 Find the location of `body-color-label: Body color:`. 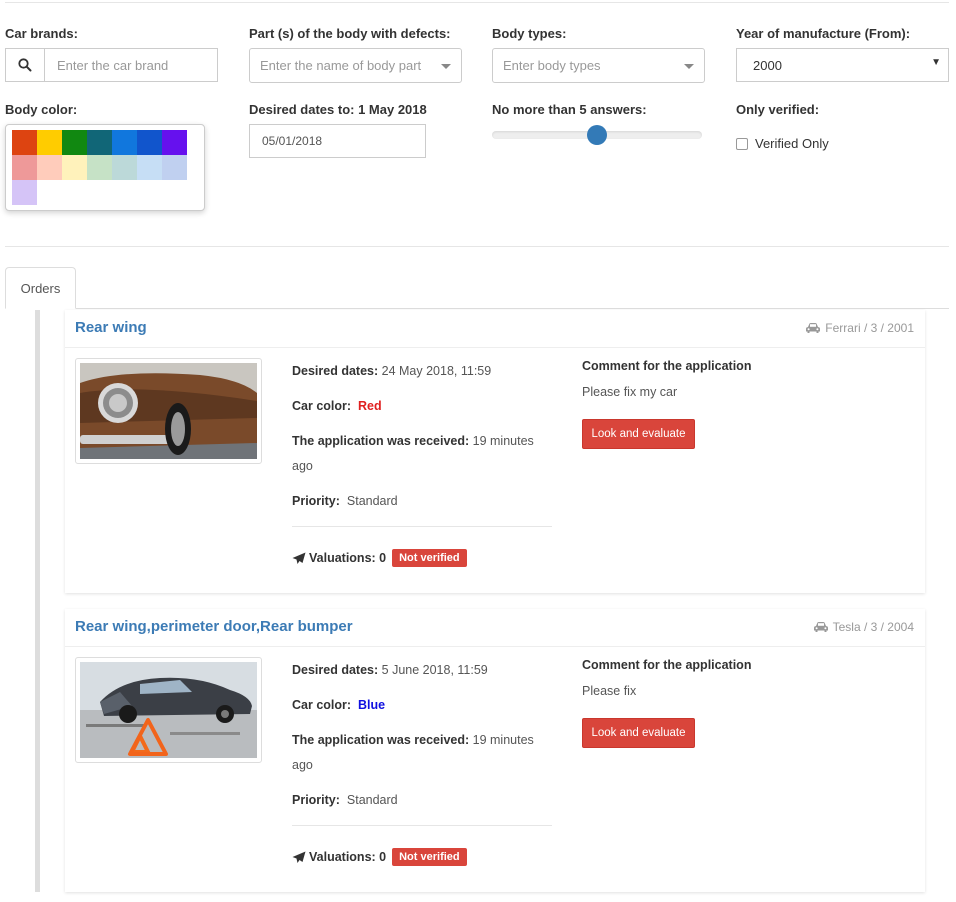

body-color-label: Body color: is located at coordinates (41, 109).